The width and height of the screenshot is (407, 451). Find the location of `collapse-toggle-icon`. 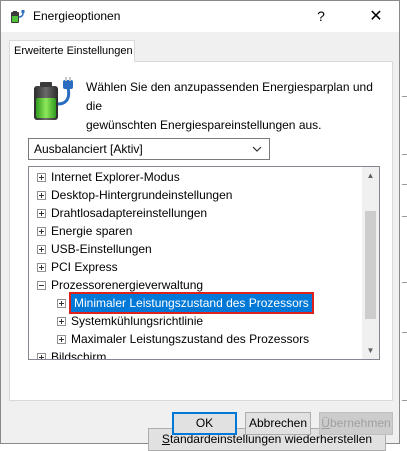

collapse-toggle-icon is located at coordinates (41, 285).